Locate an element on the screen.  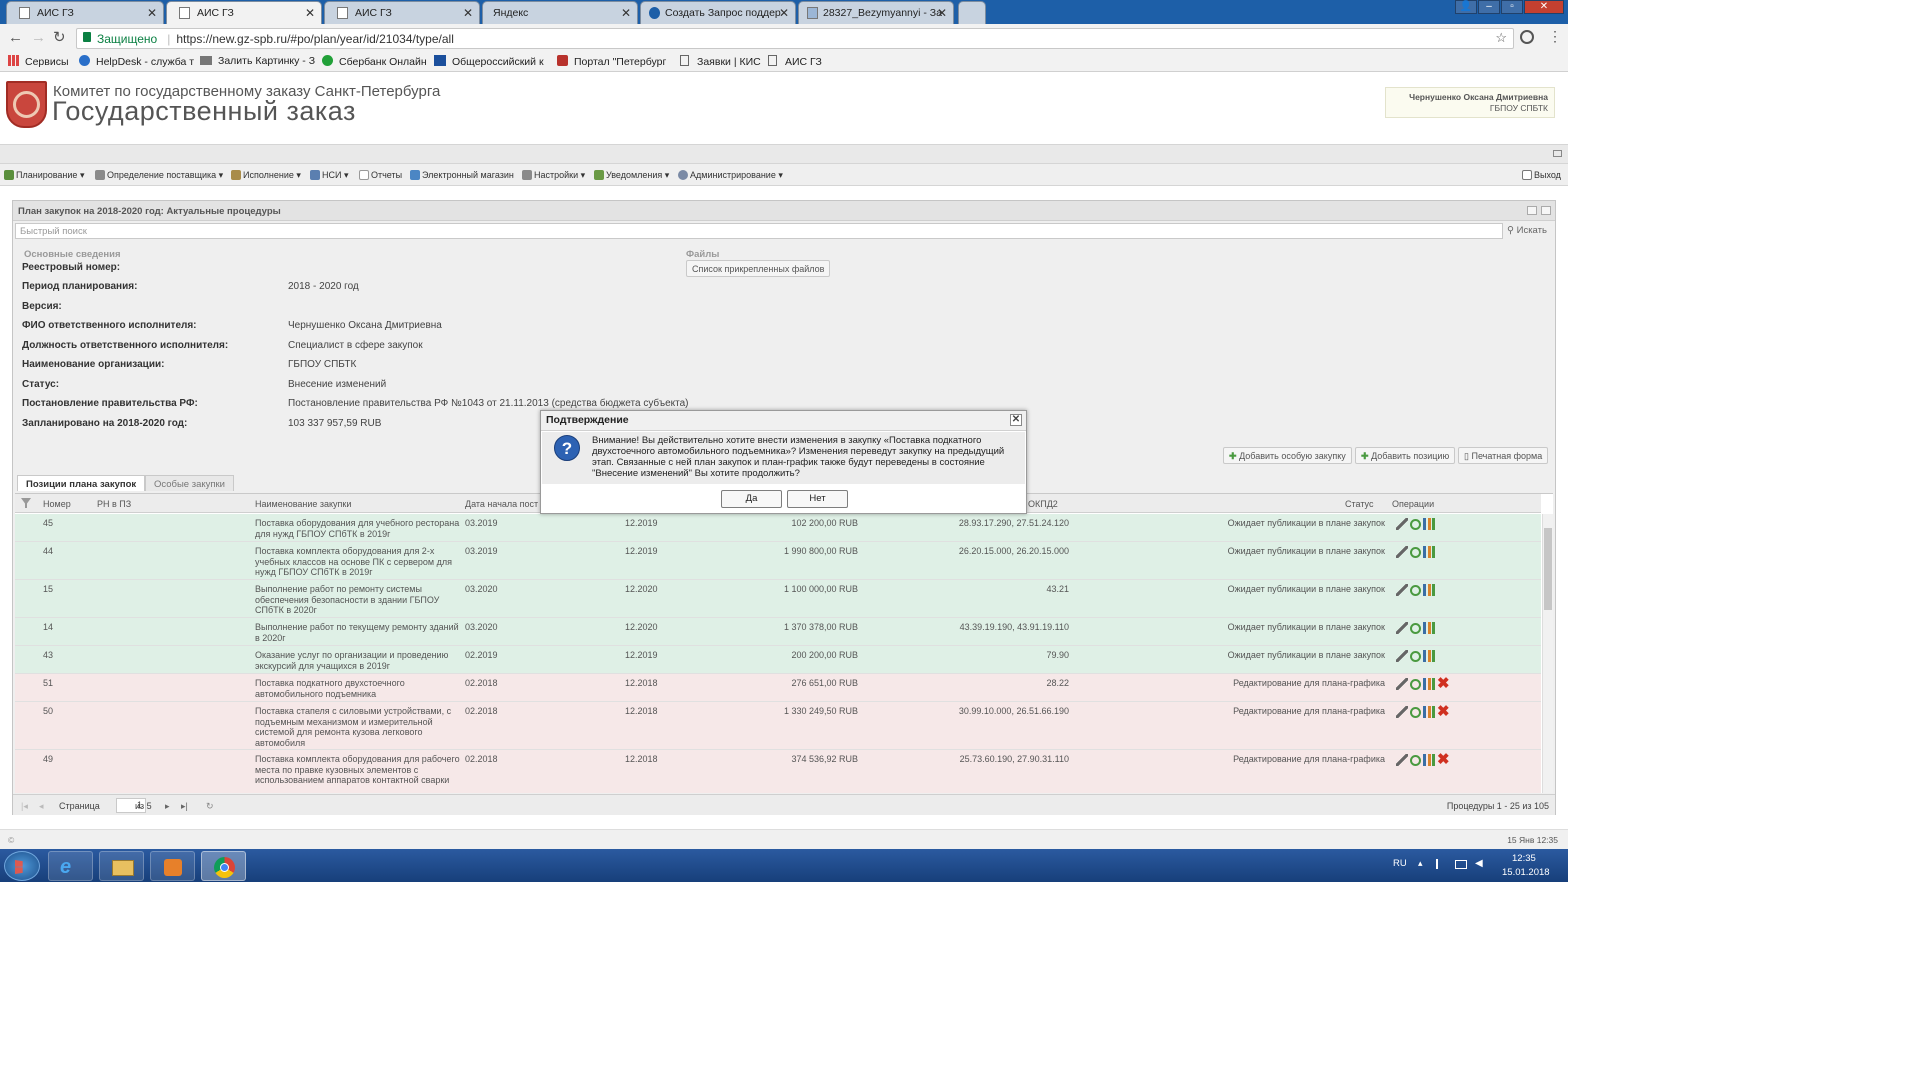
menu-eshop: Электронный магазин is located at coordinates (462, 175).